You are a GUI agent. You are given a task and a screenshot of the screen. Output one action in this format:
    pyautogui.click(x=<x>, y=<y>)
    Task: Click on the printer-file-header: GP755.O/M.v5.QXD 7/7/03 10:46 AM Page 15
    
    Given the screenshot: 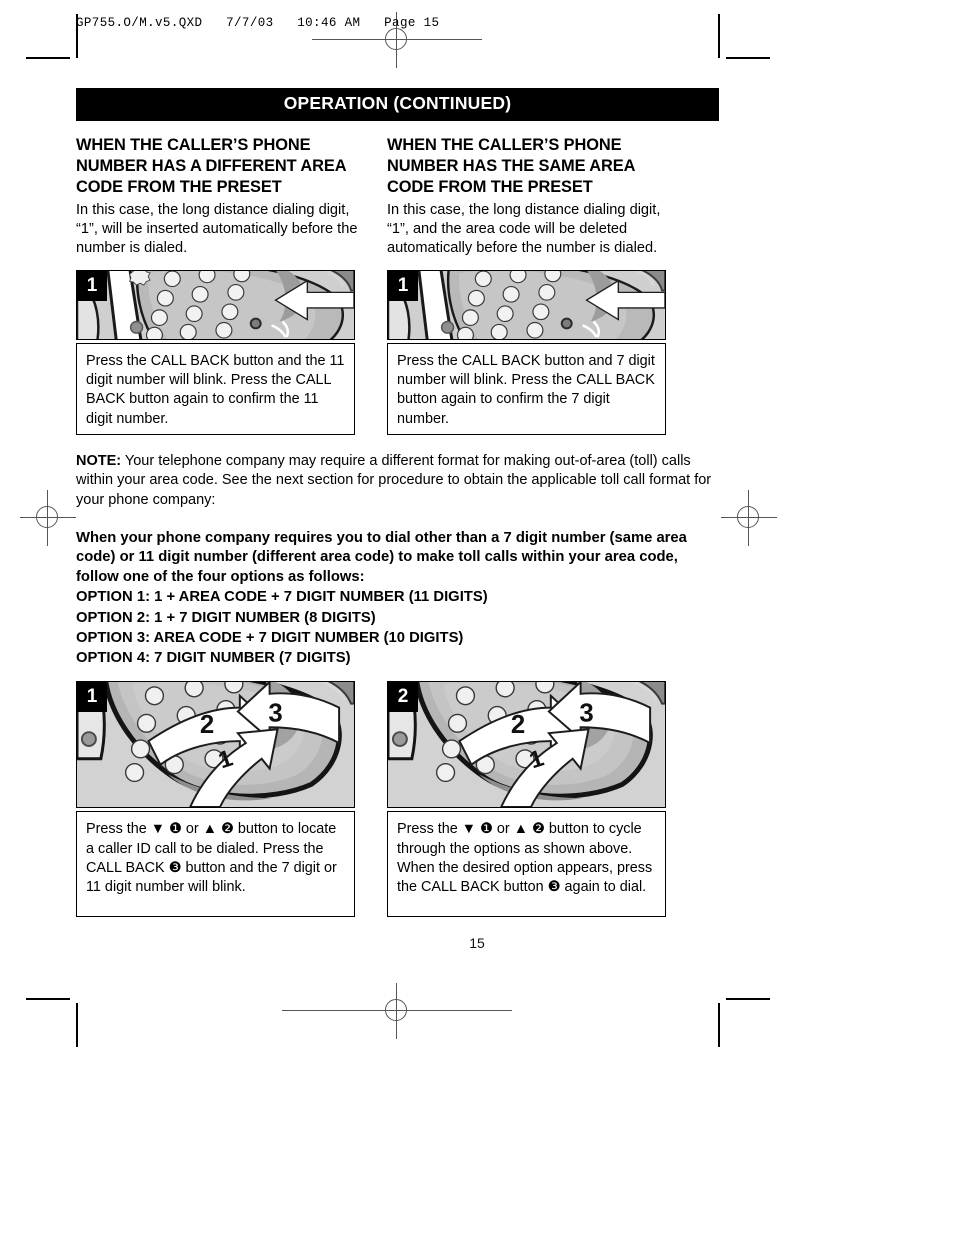 What is the action you would take?
    pyautogui.click(x=258, y=23)
    